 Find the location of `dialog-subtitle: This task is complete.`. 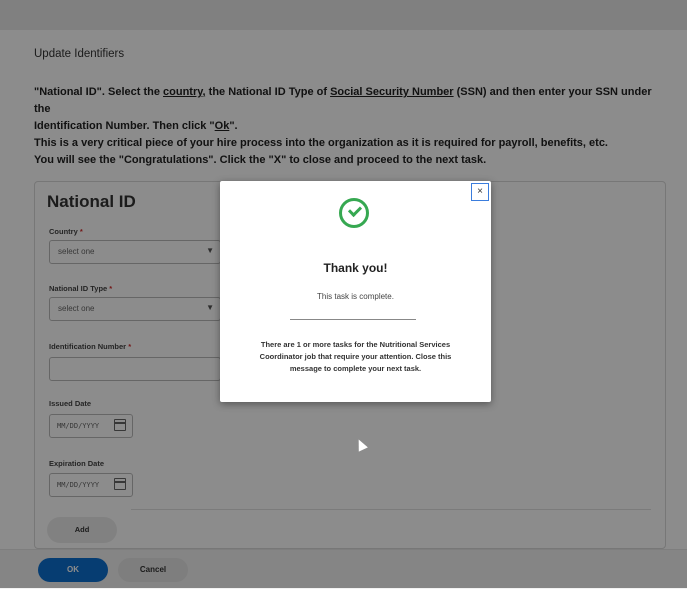

dialog-subtitle: This task is complete. is located at coordinates (355, 296).